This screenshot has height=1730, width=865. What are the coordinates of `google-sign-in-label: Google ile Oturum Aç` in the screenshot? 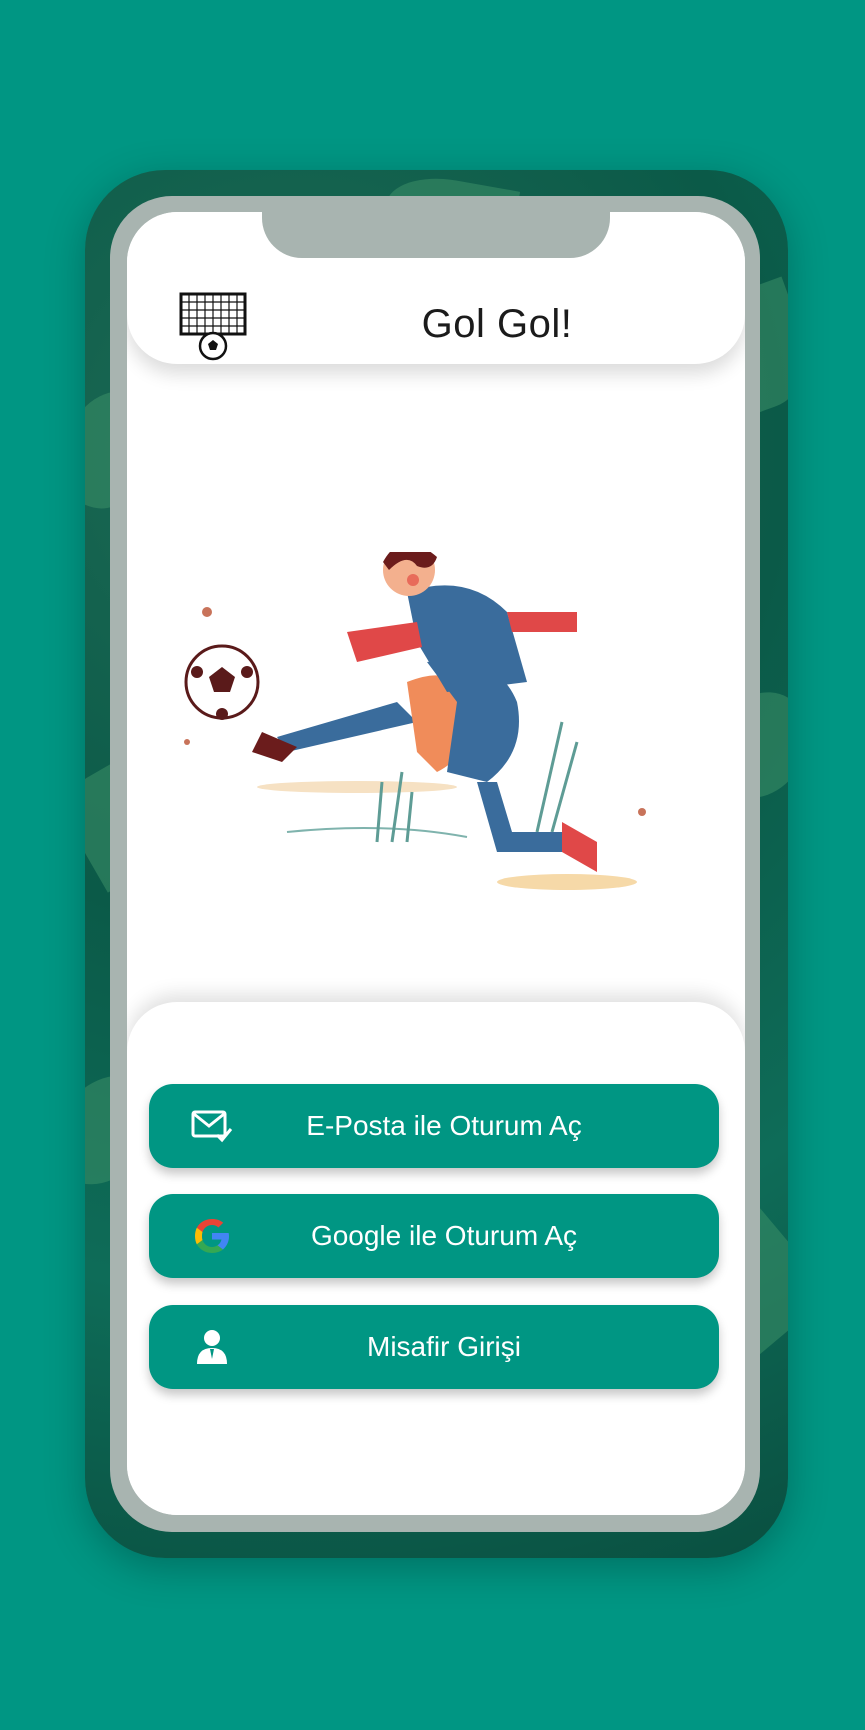 It's located at (444, 1235).